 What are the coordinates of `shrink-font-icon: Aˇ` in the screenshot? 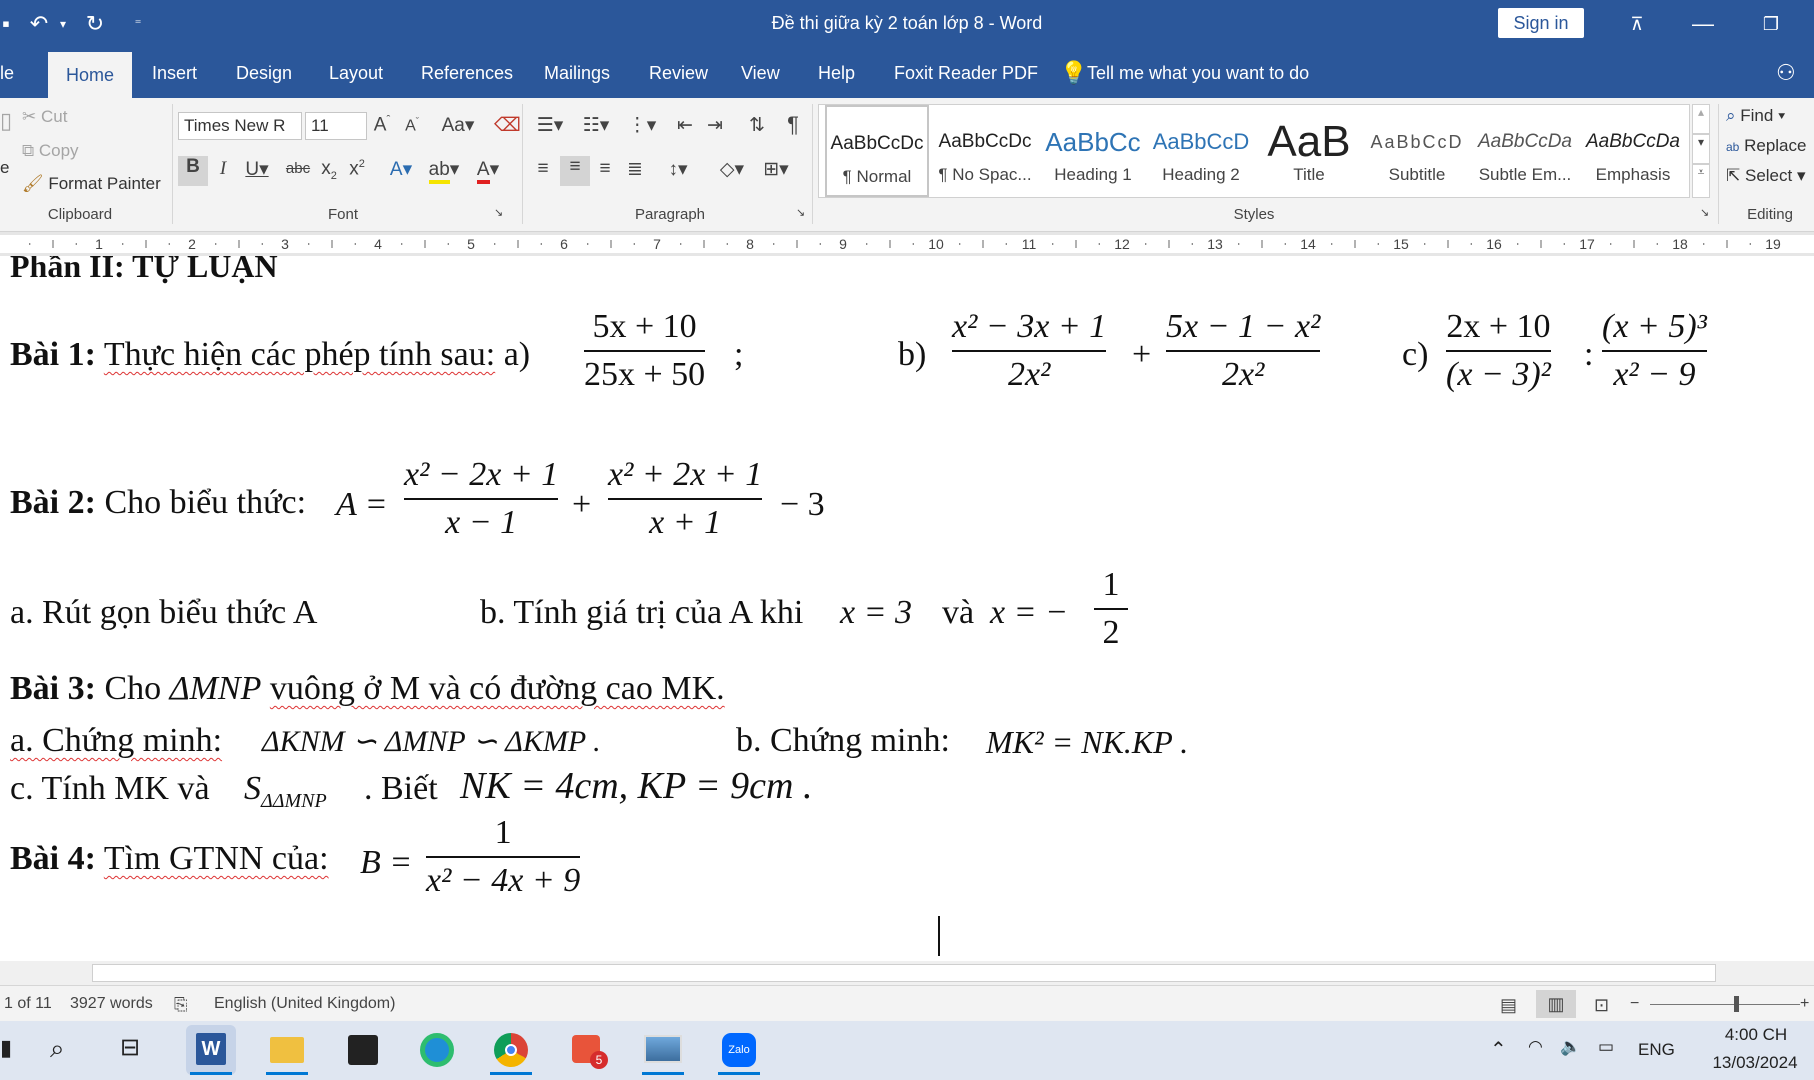 It's located at (412, 125).